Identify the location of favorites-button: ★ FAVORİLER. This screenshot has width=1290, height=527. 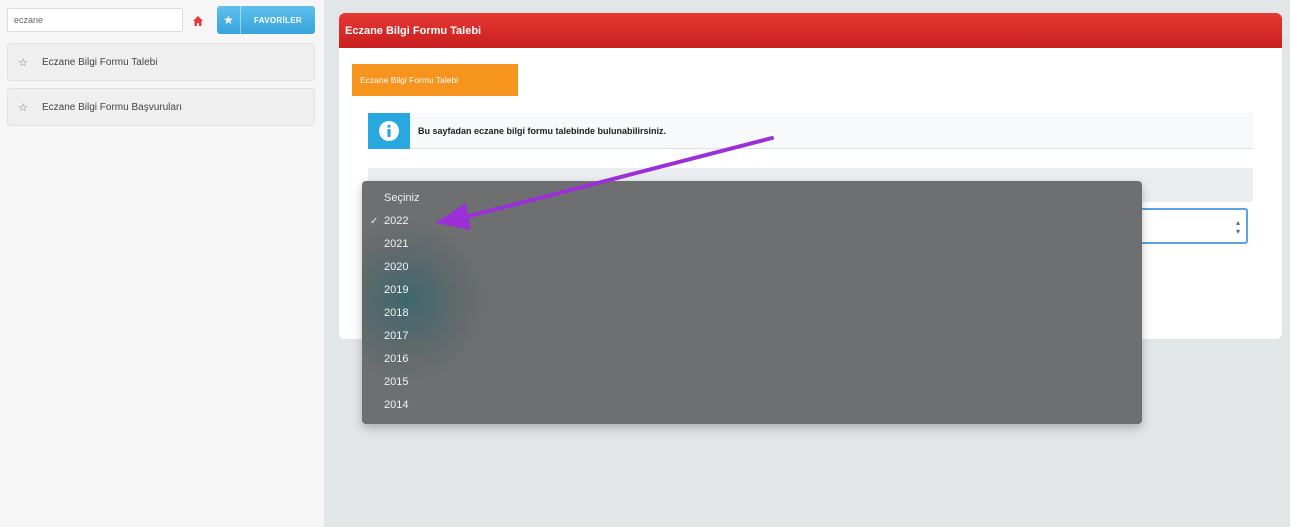
(266, 20).